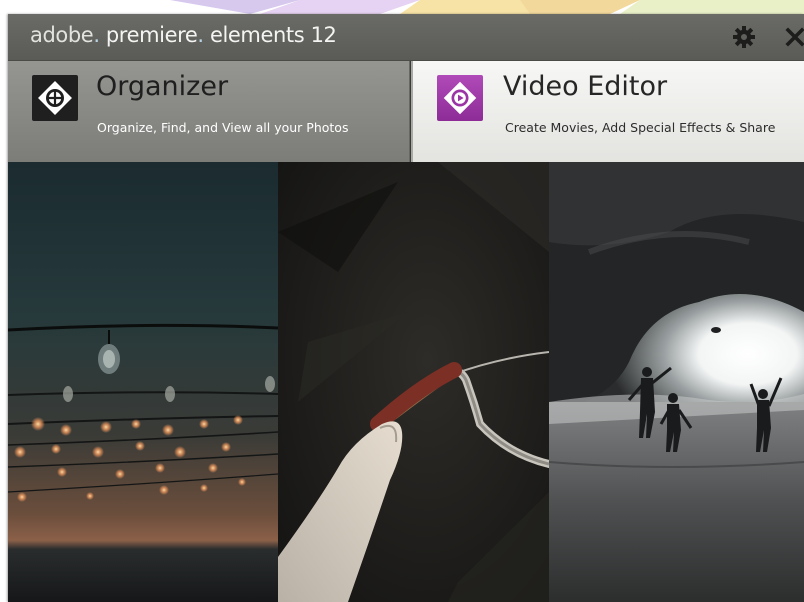 This screenshot has height=602, width=804. I want to click on title-bar: adobe. premiere. elements 12, so click(406, 37).